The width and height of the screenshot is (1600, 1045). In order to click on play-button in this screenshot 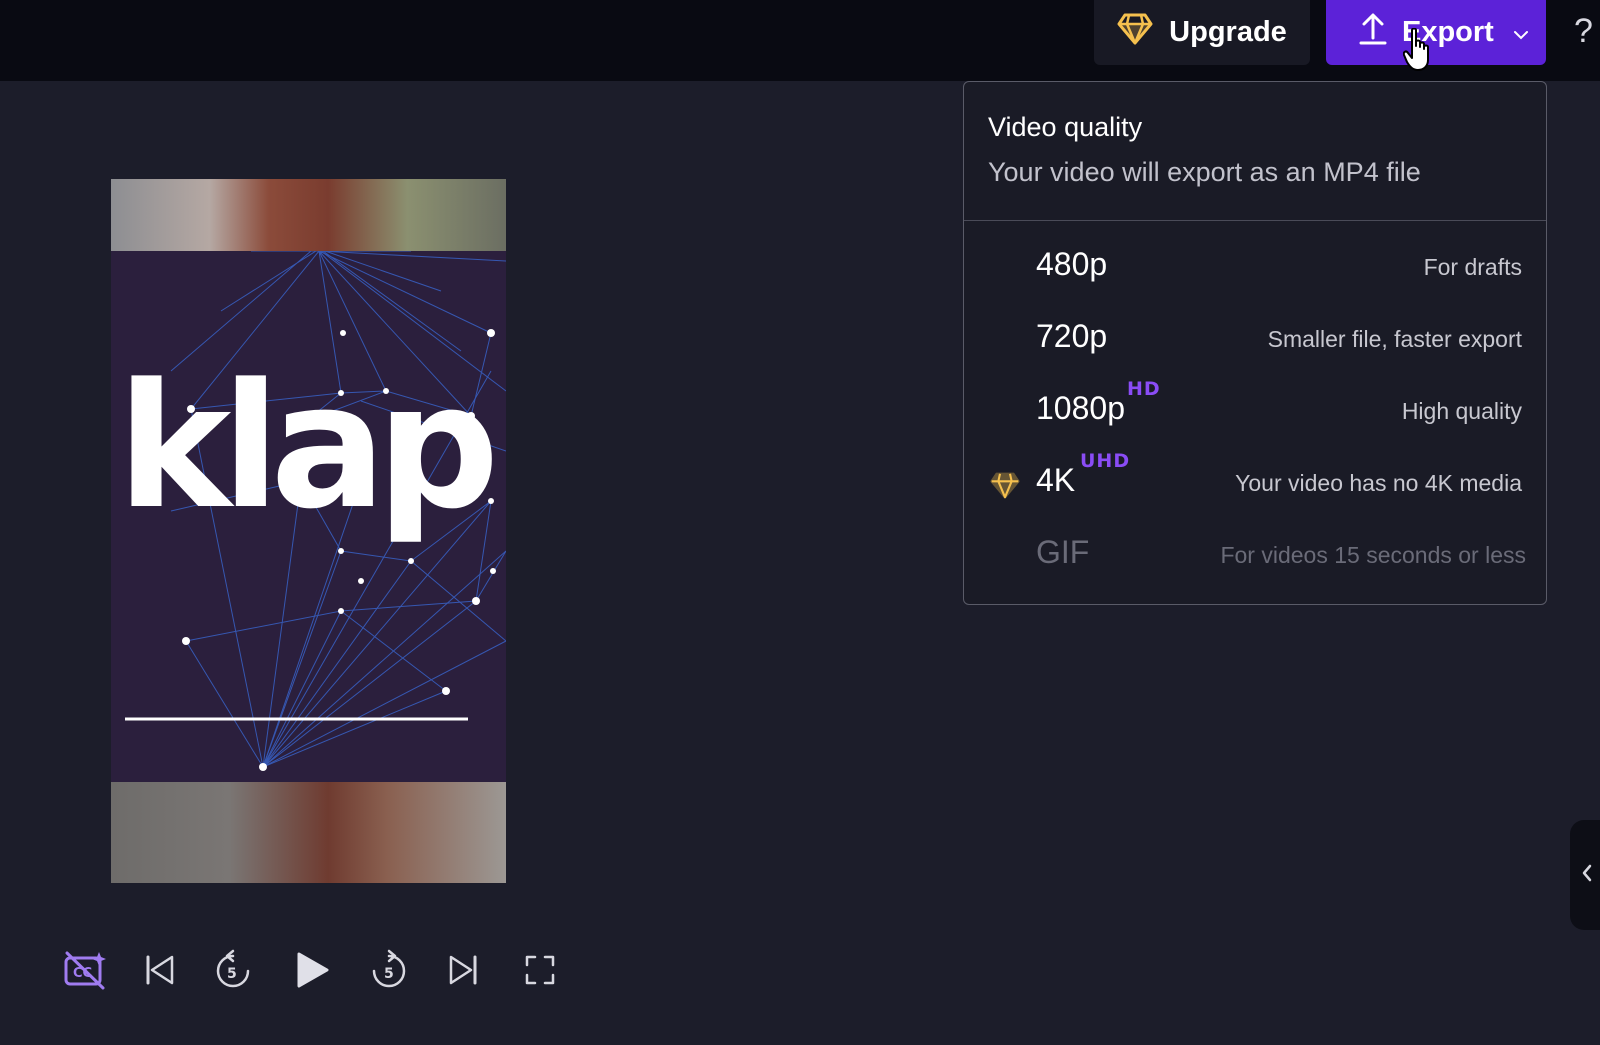, I will do `click(311, 972)`.